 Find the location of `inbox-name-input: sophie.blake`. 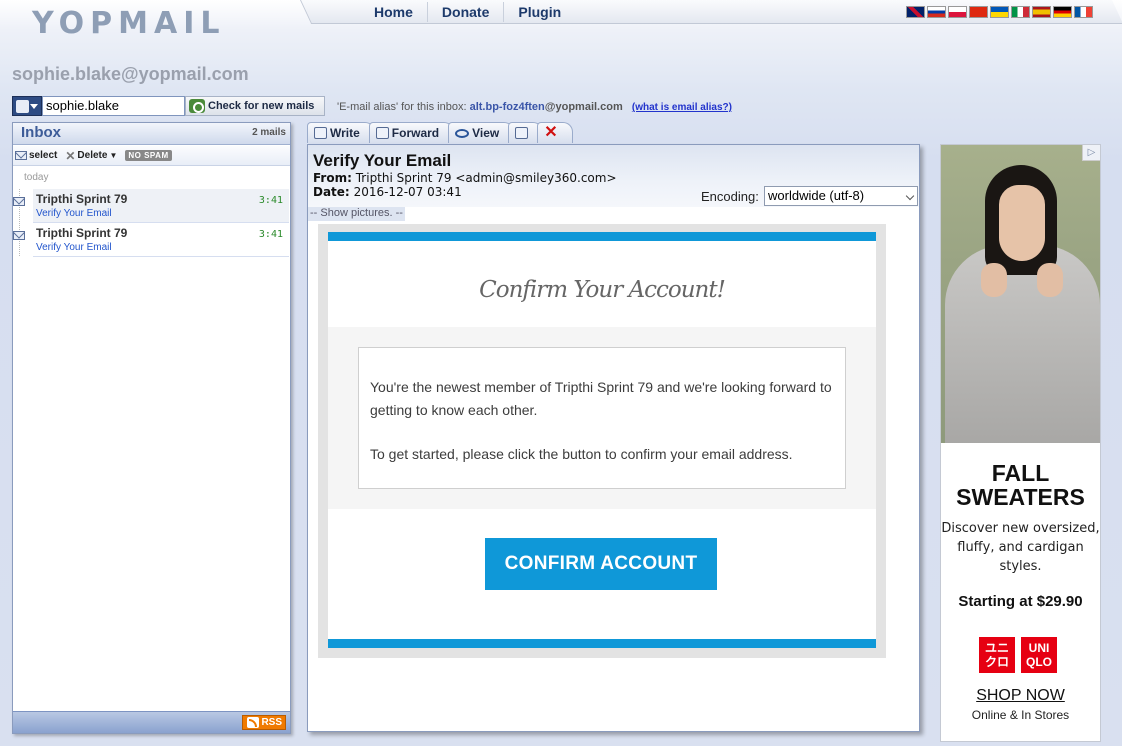

inbox-name-input: sophie.blake is located at coordinates (113, 106).